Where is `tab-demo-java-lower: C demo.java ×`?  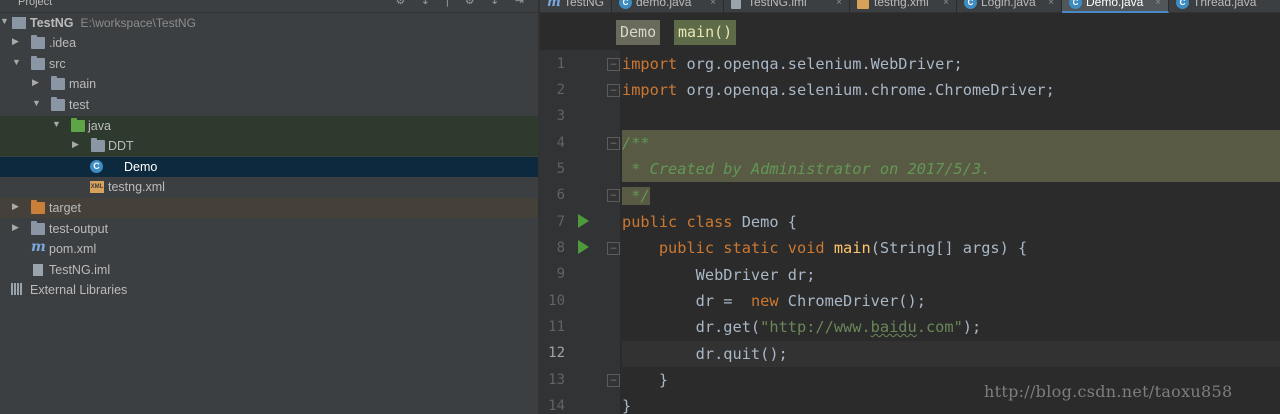 tab-demo-java-lower: C demo.java × is located at coordinates (668, 6).